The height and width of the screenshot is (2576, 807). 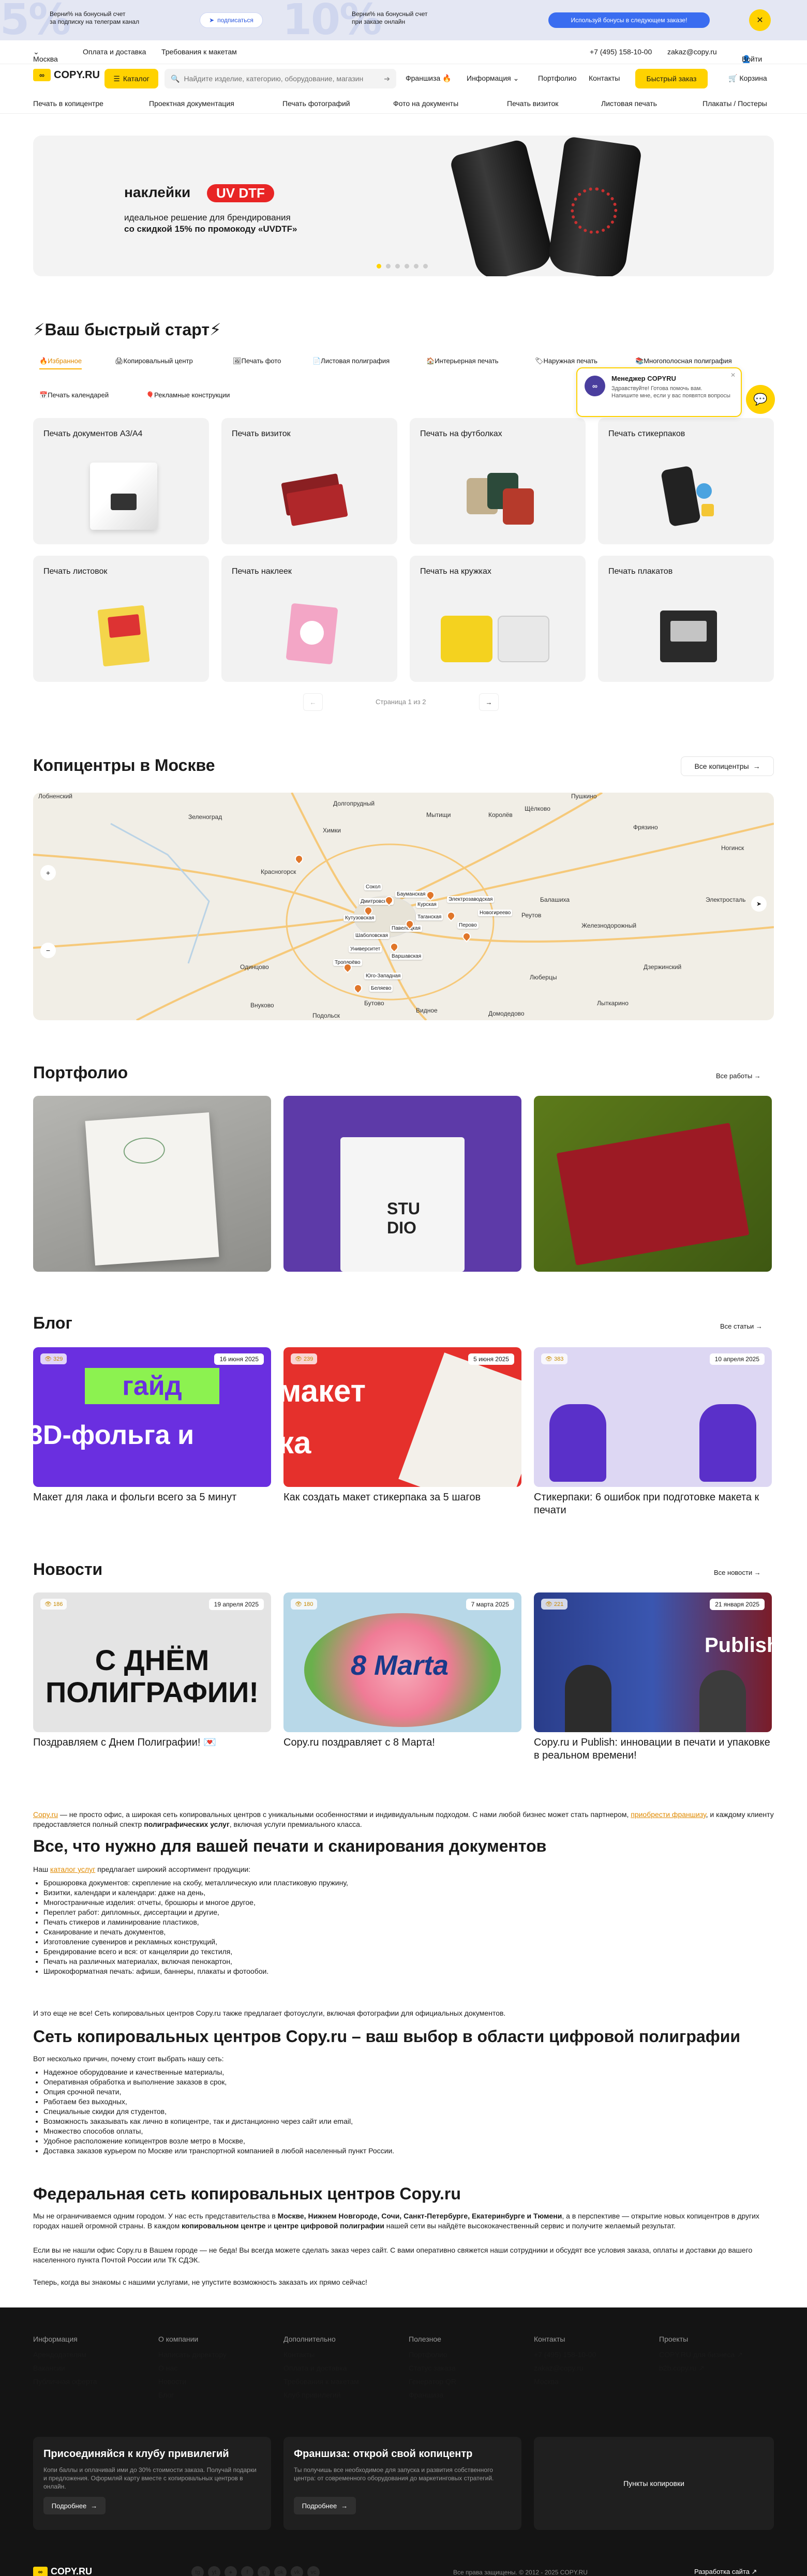 What do you see at coordinates (489, 702) in the screenshot?
I see `next-page-button: →` at bounding box center [489, 702].